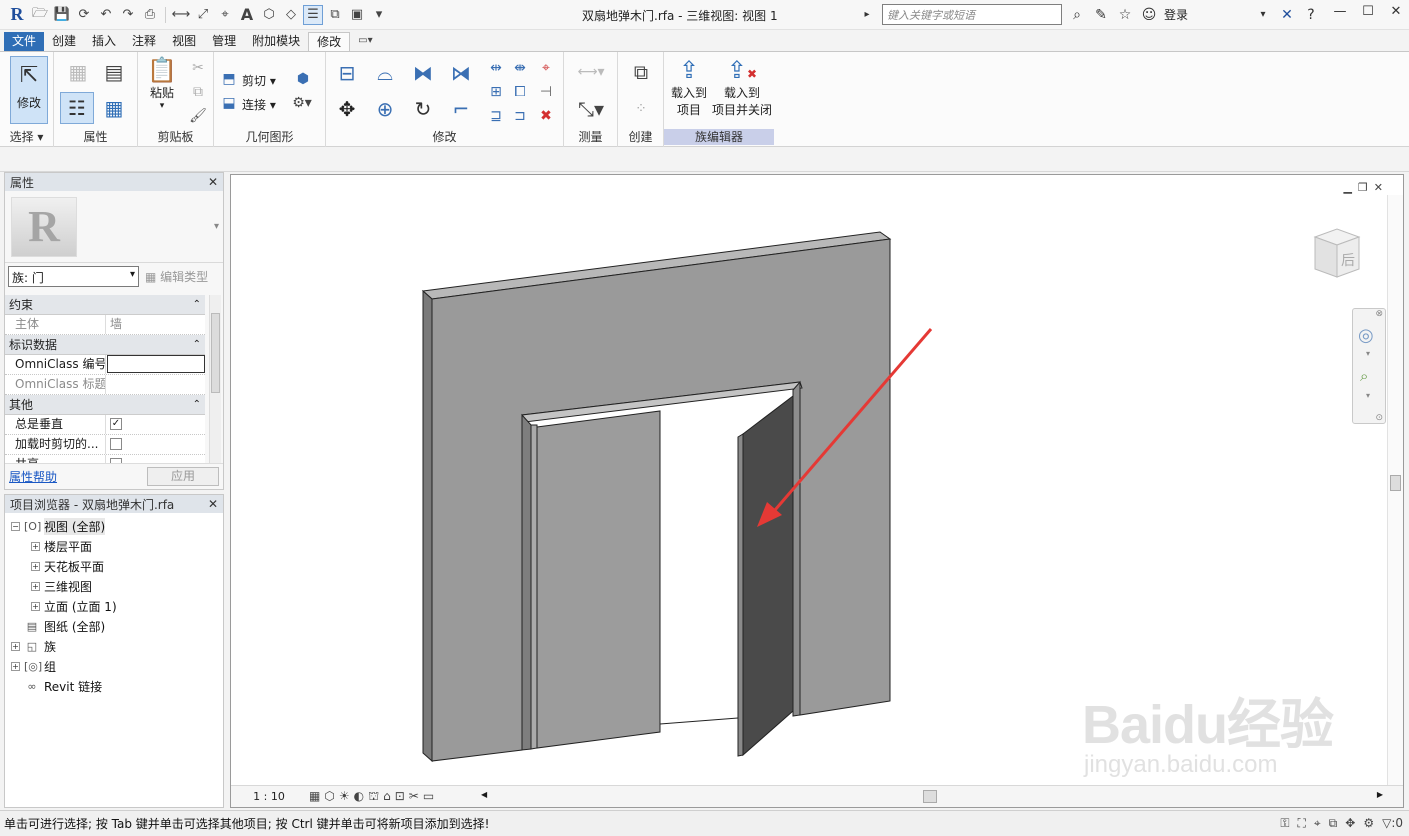 Image resolution: width=1409 pixels, height=836 pixels. What do you see at coordinates (114, 666) in the screenshot?
I see `tree-node: + [◎] 组` at bounding box center [114, 666].